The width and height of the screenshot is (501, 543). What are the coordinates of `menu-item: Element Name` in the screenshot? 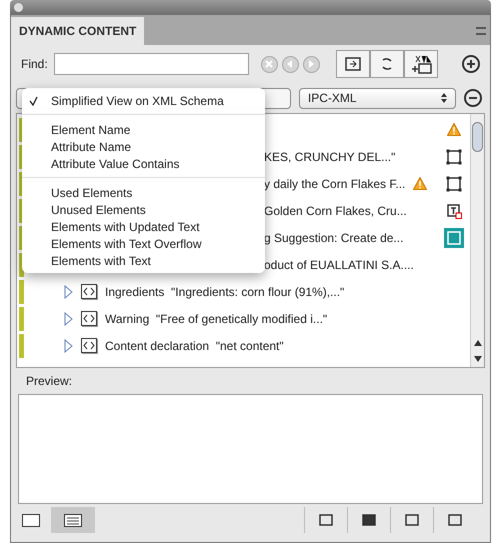 It's located at (143, 129).